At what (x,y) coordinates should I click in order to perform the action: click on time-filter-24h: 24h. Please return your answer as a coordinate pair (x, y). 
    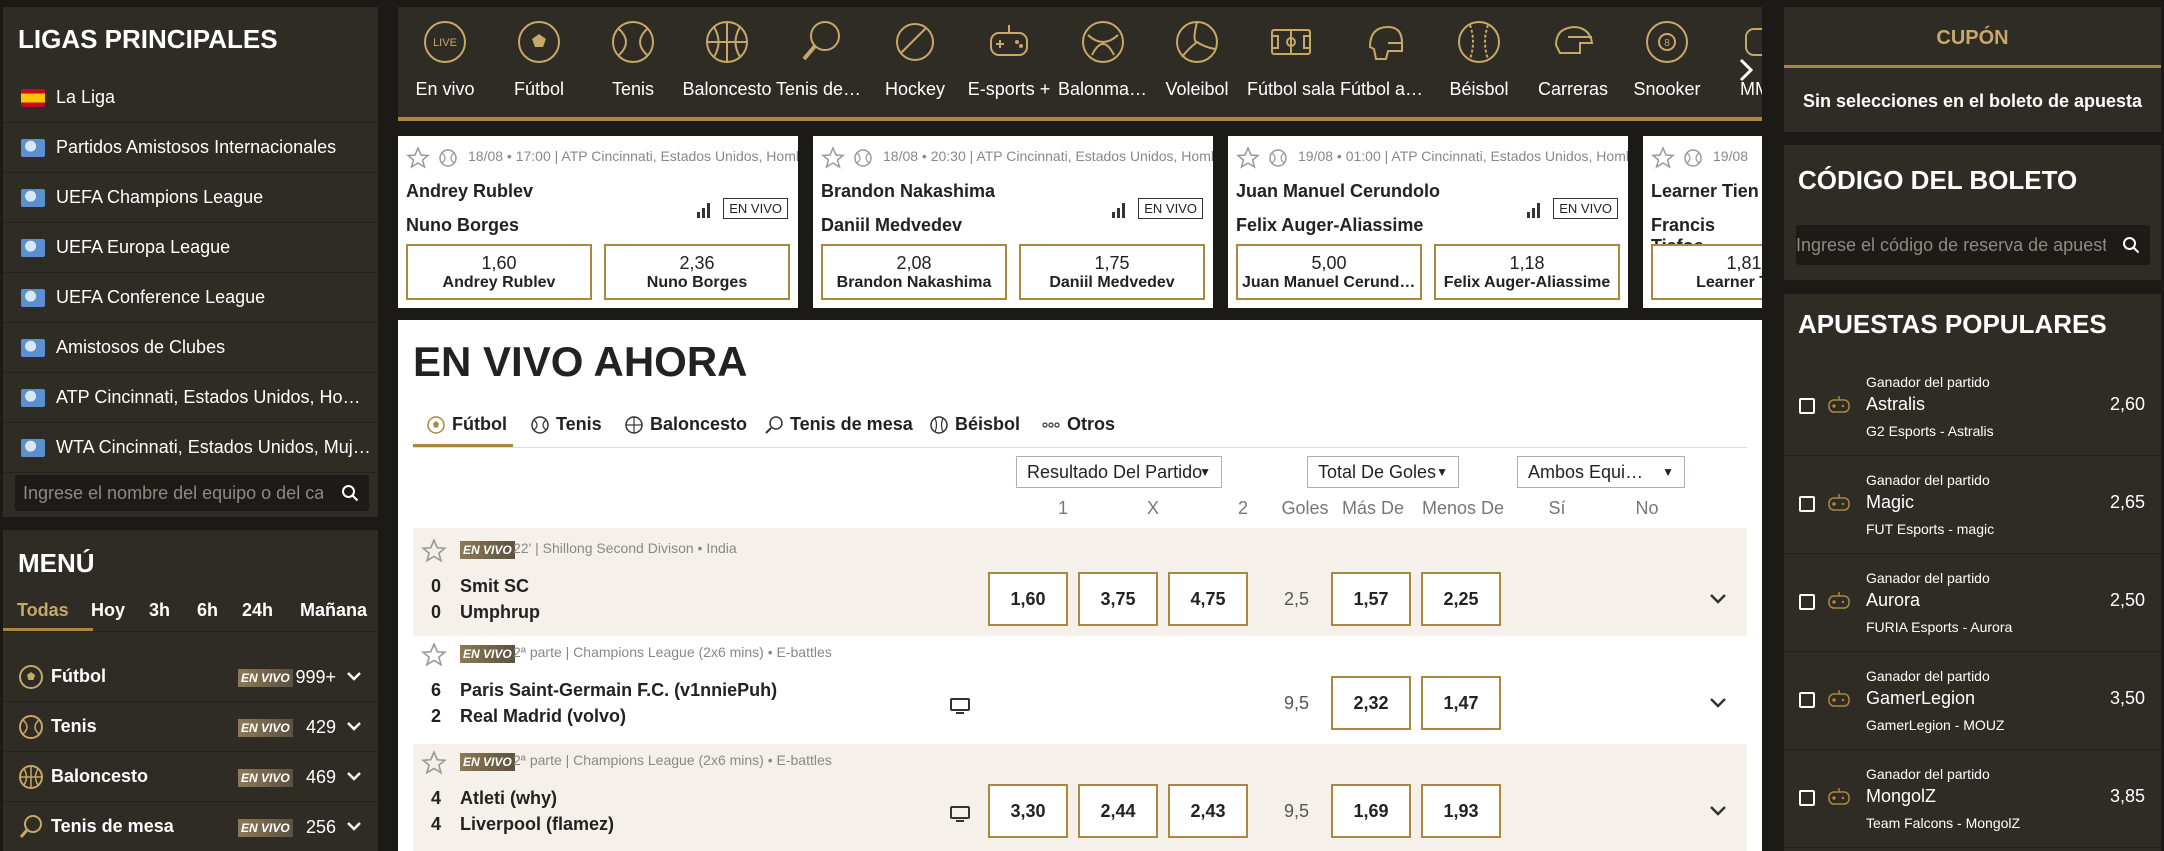
    Looking at the image, I should click on (257, 610).